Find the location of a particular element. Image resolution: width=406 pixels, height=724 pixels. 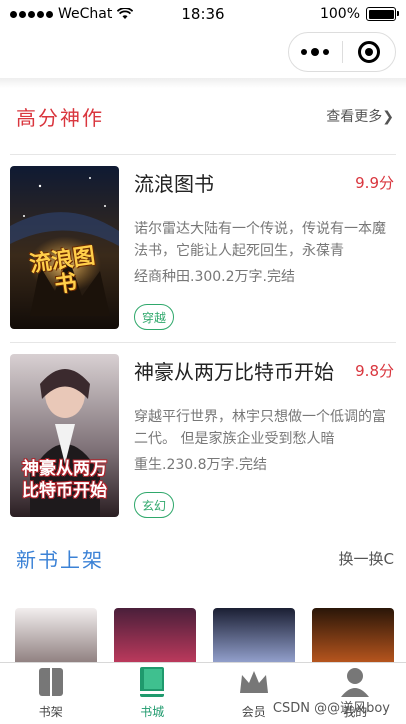

scroll-shadow is located at coordinates (203, 83).